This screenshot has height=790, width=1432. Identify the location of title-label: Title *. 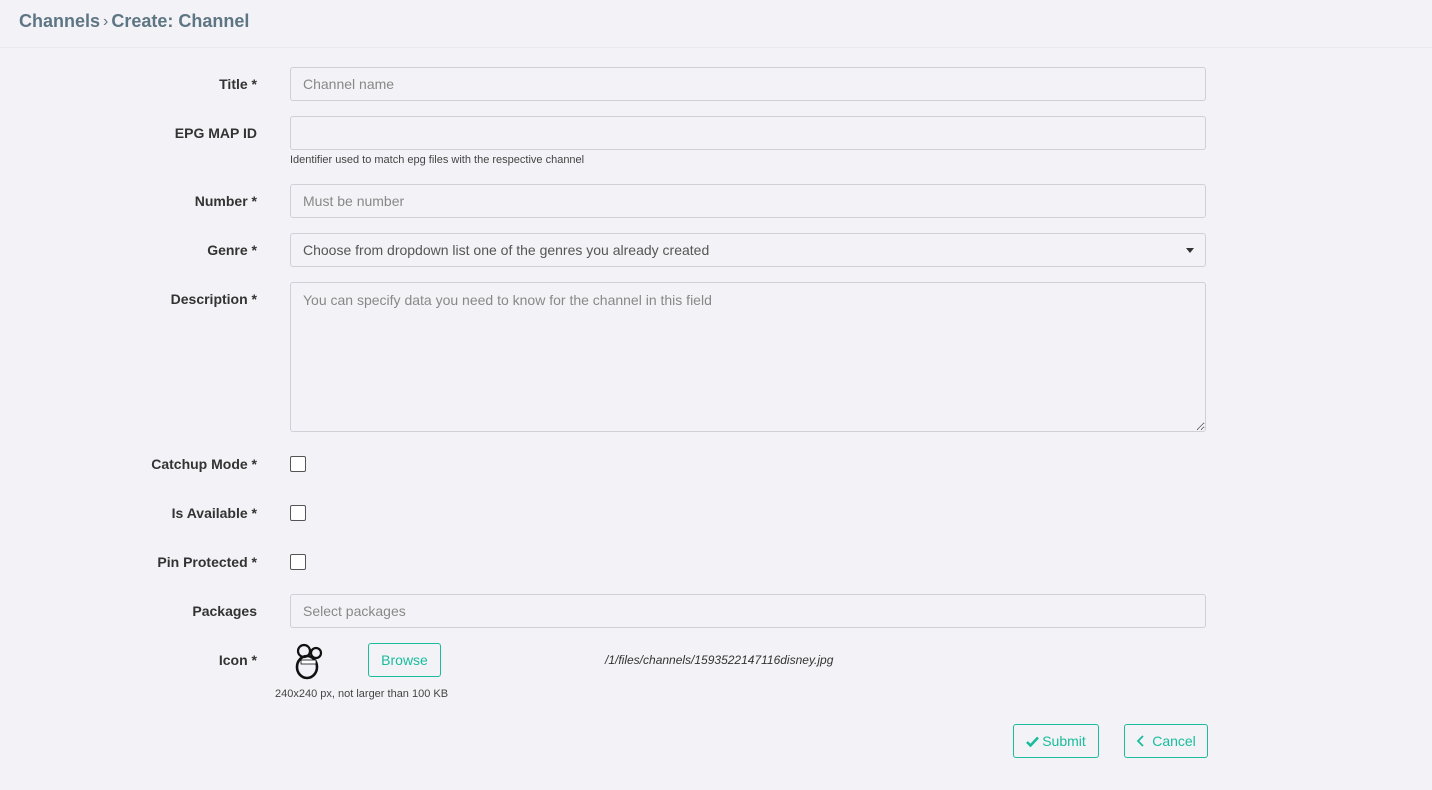
(238, 84).